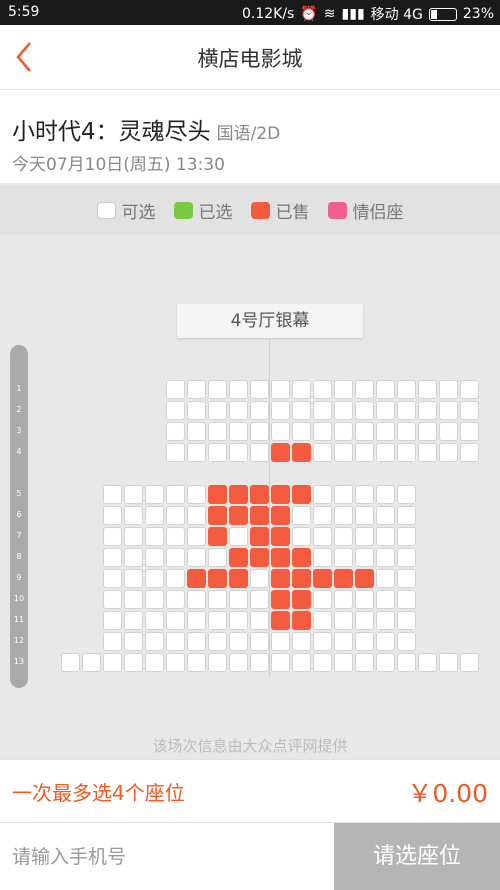 The width and height of the screenshot is (500, 890). I want to click on select-seats-button: 请选座位, so click(417, 856).